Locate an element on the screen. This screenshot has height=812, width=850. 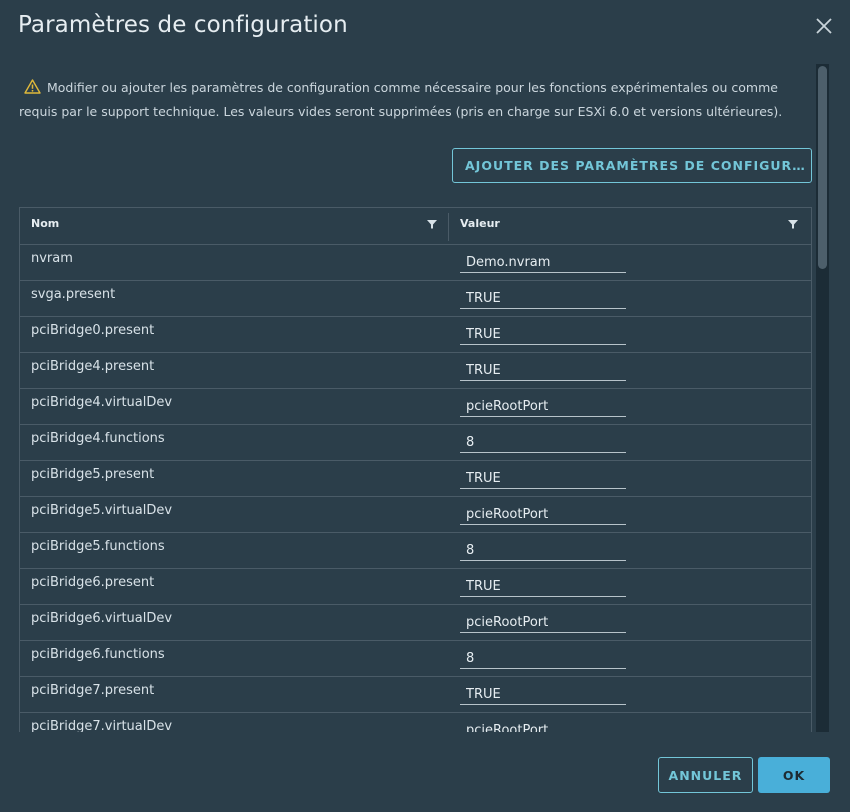
dialog-title: Paramètres de configuration is located at coordinates (183, 25).